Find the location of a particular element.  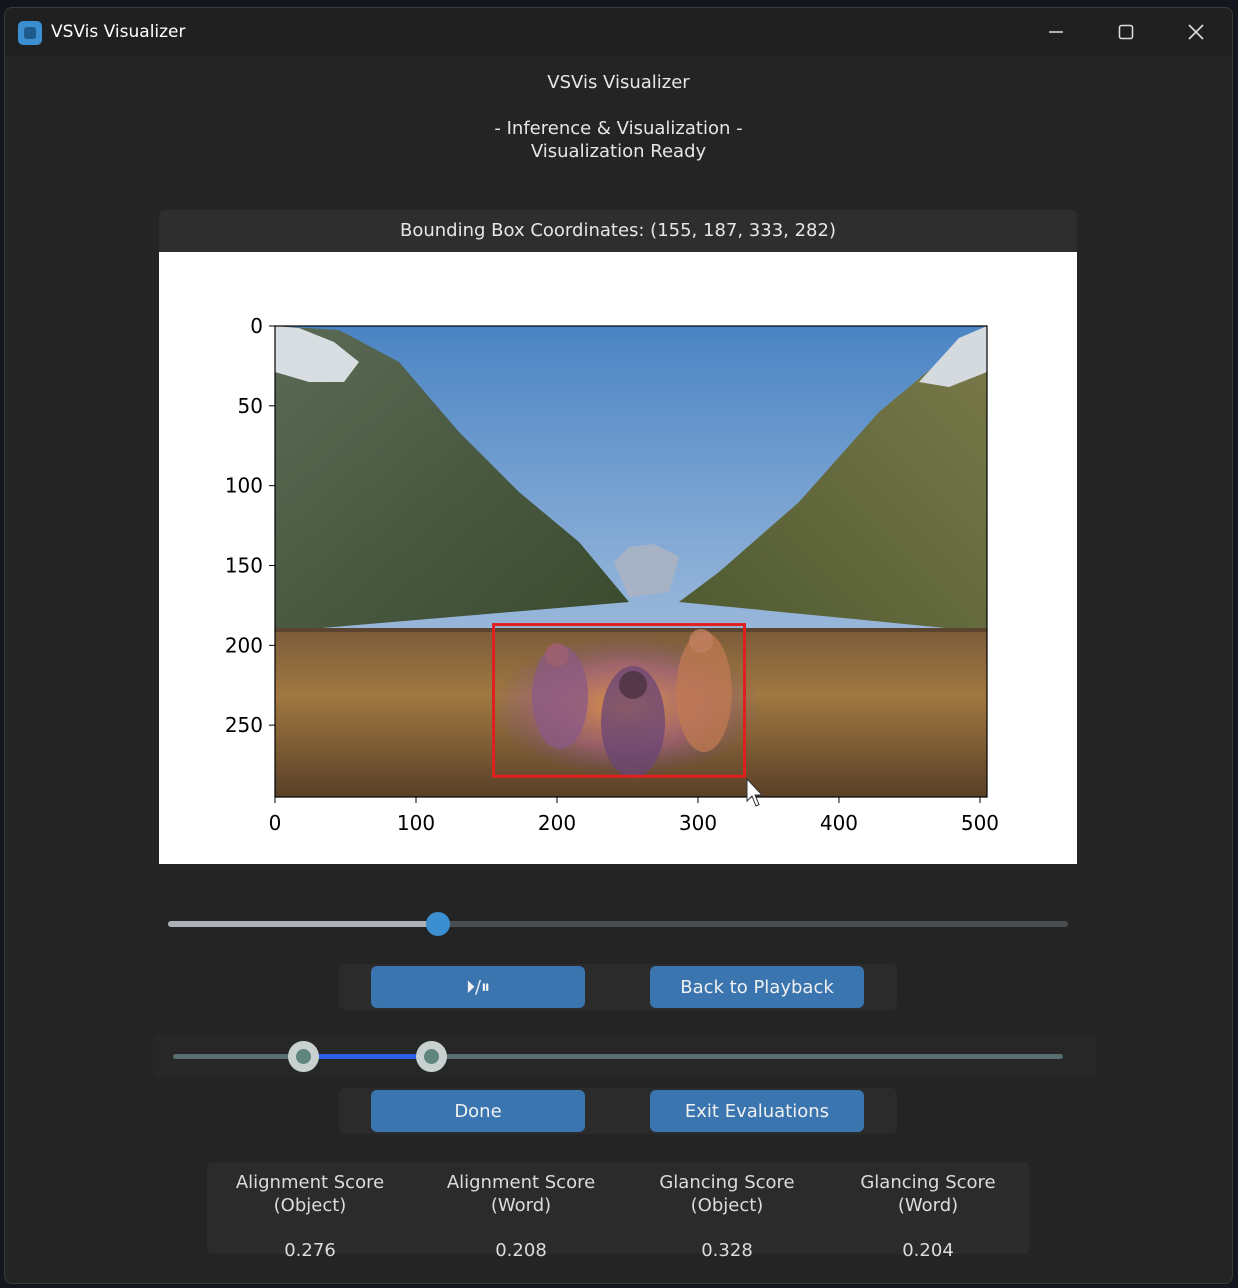

y-tick-label: 250 is located at coordinates (244, 725).